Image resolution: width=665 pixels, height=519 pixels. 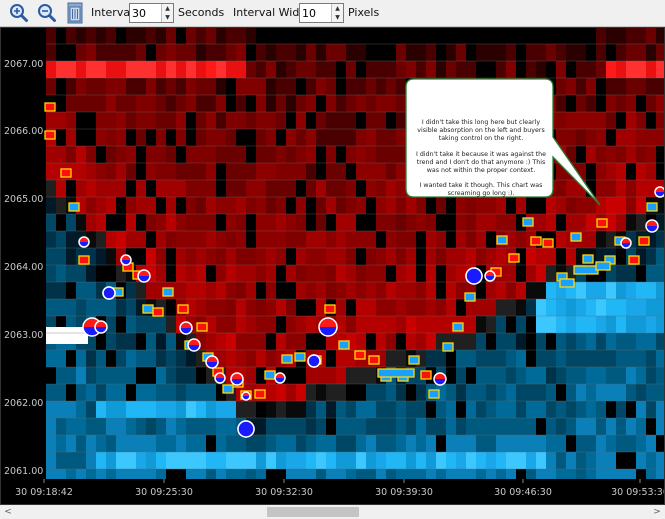 What do you see at coordinates (167, 13) in the screenshot?
I see `interval-spin-arrows: ▲ ▼` at bounding box center [167, 13].